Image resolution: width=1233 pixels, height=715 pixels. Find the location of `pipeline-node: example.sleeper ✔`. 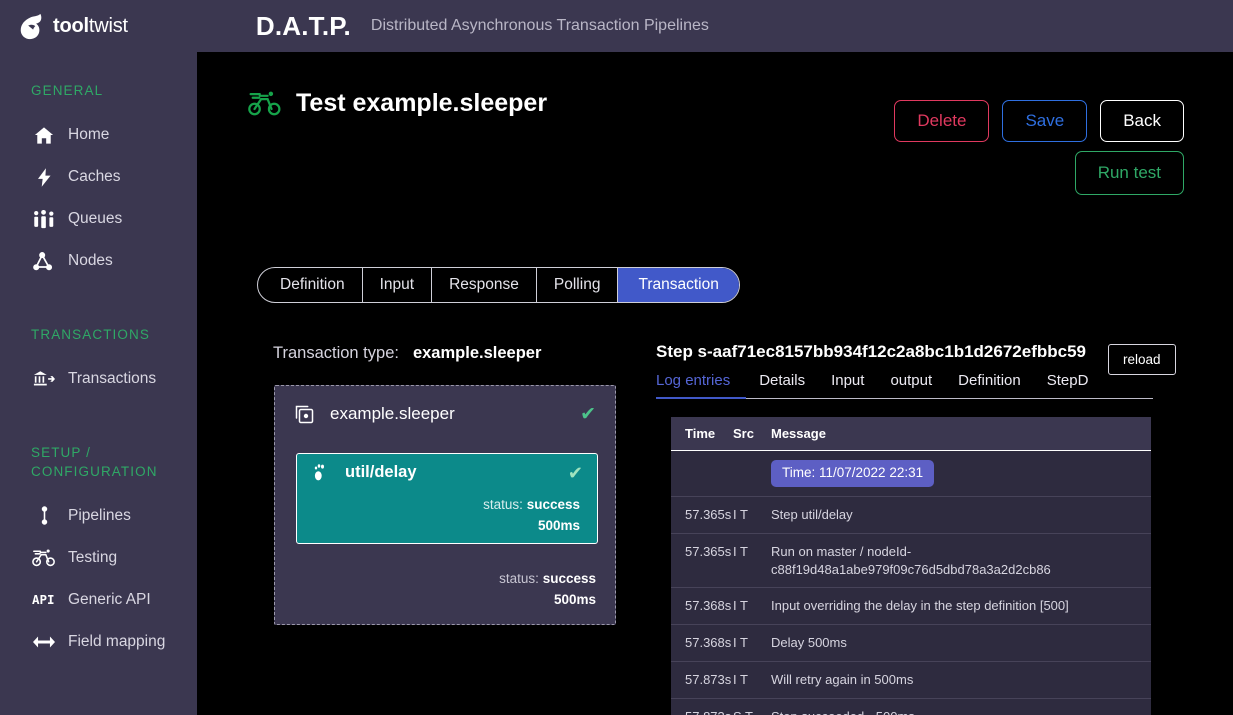

pipeline-node: example.sleeper ✔ is located at coordinates (445, 414).